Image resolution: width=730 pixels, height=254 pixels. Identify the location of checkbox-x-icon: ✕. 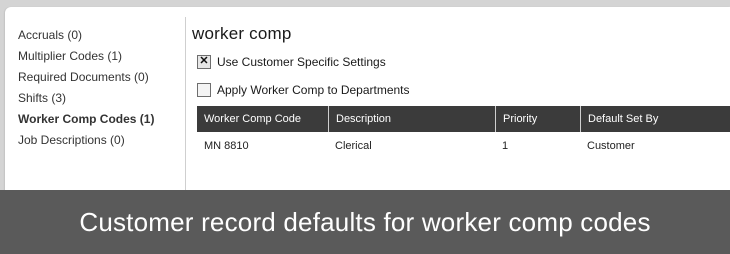
(204, 61).